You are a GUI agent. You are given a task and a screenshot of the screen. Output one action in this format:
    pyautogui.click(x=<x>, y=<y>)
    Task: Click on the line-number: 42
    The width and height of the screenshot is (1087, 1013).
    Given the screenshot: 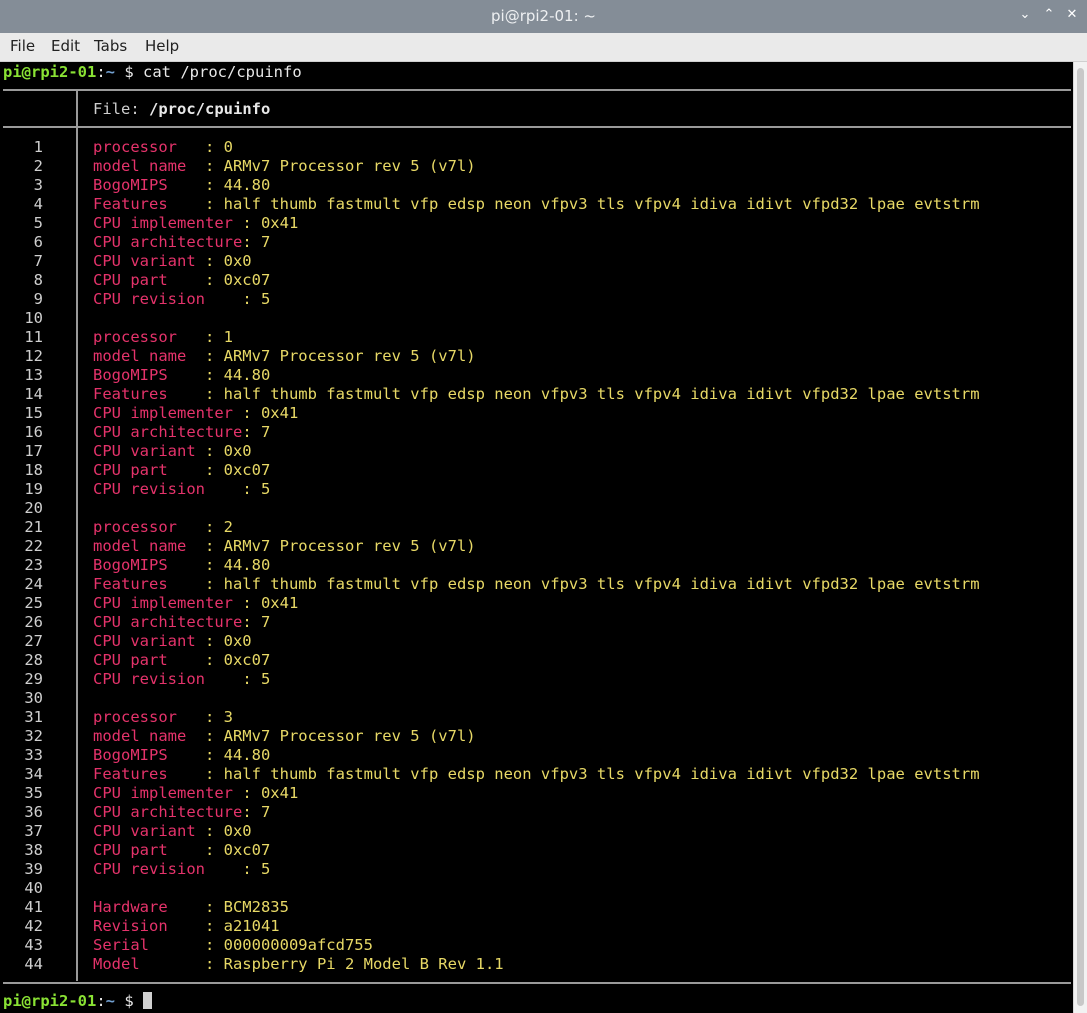 What is the action you would take?
    pyautogui.click(x=33, y=926)
    